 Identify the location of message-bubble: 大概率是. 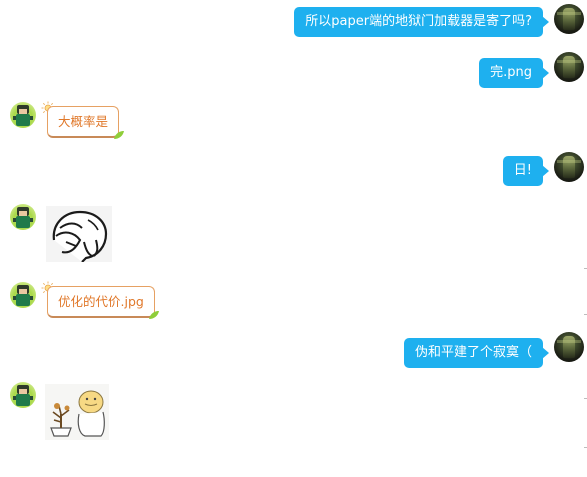
(83, 122).